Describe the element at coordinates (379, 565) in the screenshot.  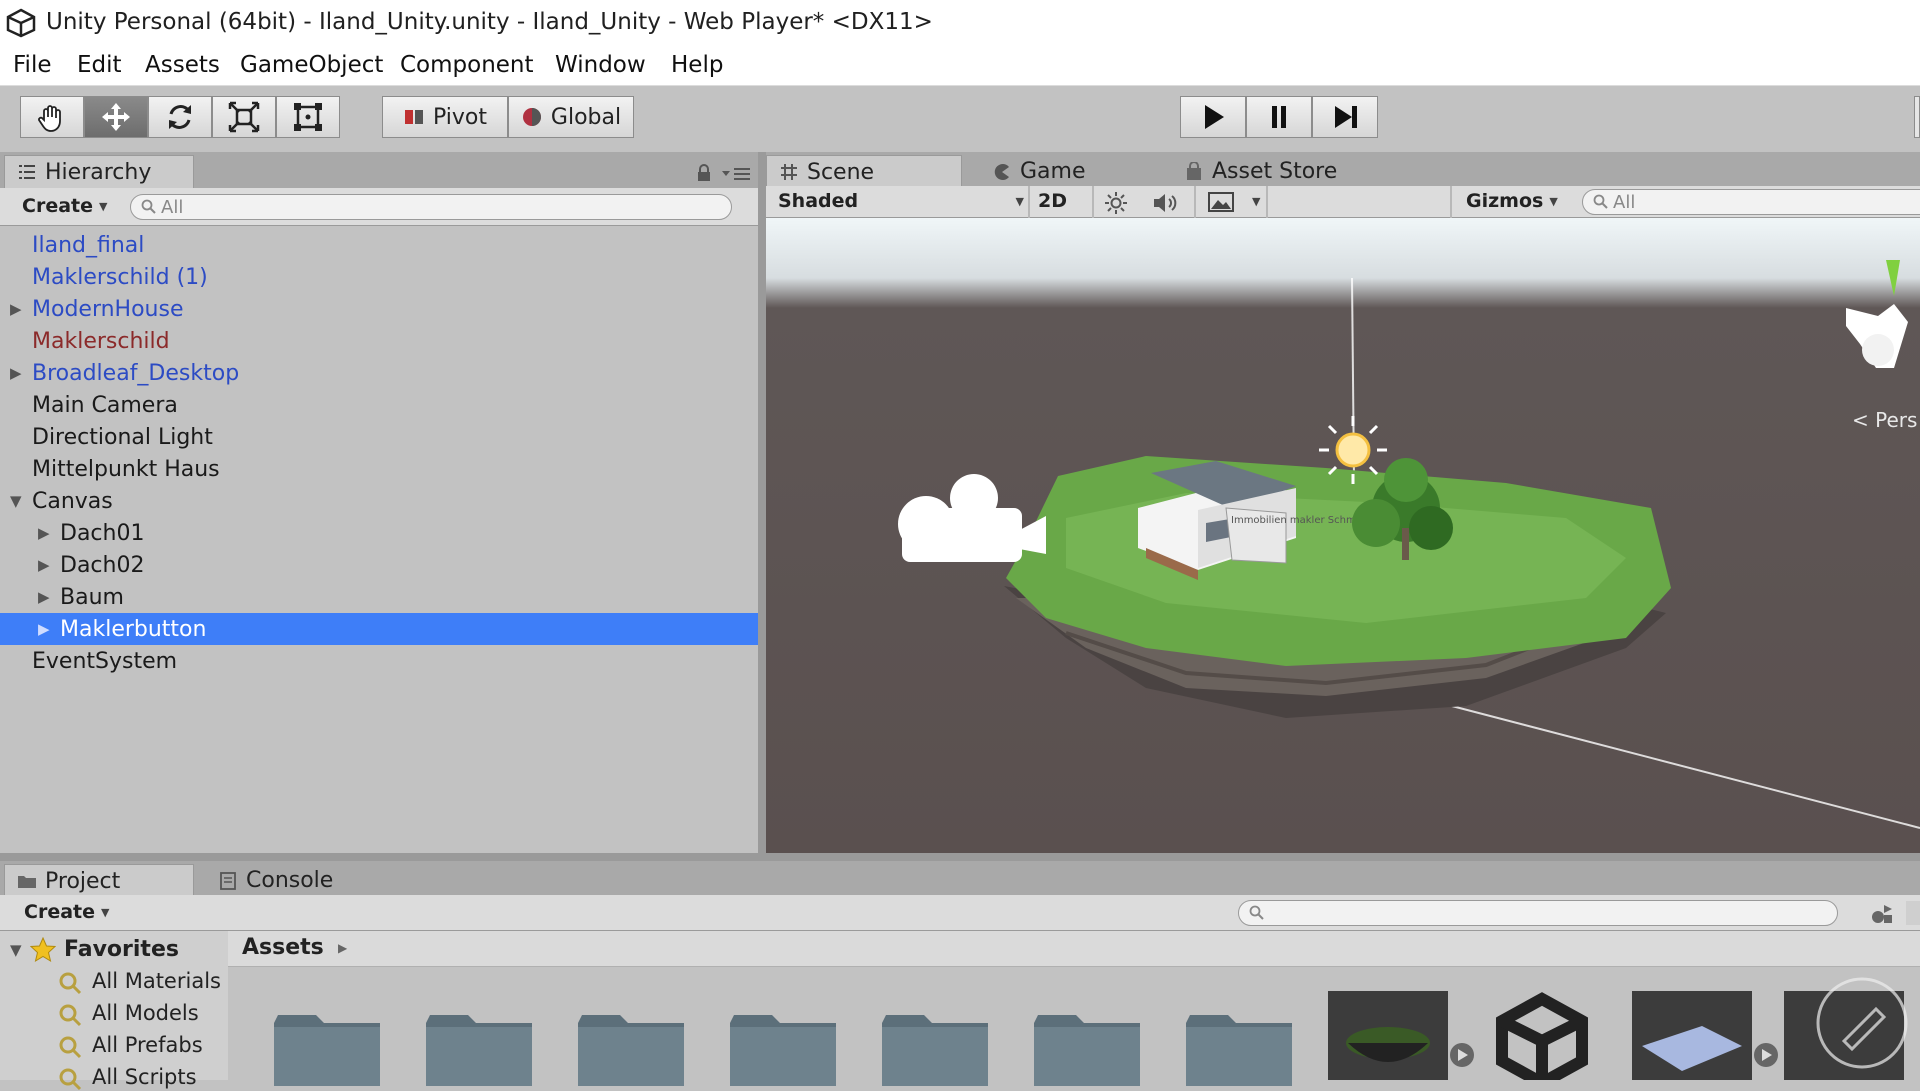
I see `hierarchy-item: ▶ Dach02` at that location.